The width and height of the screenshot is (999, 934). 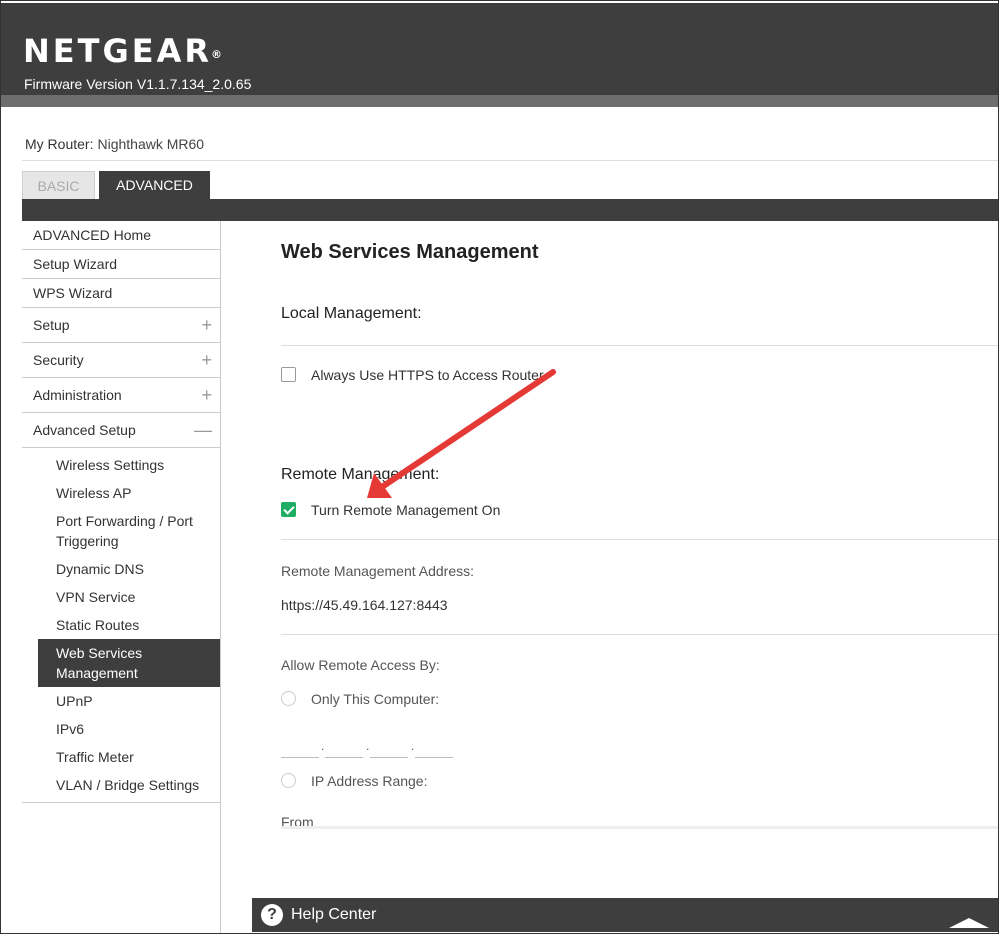 I want to click on sidebar-item-label: Setup Wizard, so click(x=75, y=264).